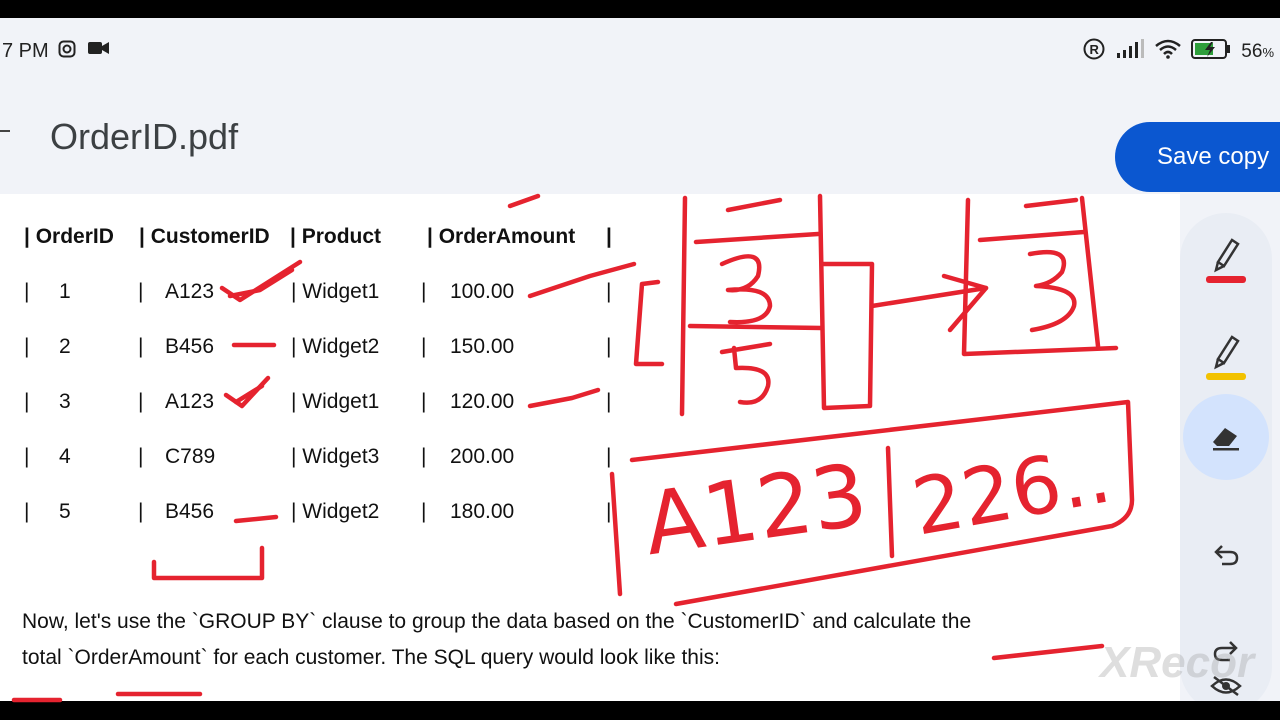 The image size is (1280, 720). What do you see at coordinates (640, 49) in the screenshot?
I see `status-bar: 7 PM R 56%` at bounding box center [640, 49].